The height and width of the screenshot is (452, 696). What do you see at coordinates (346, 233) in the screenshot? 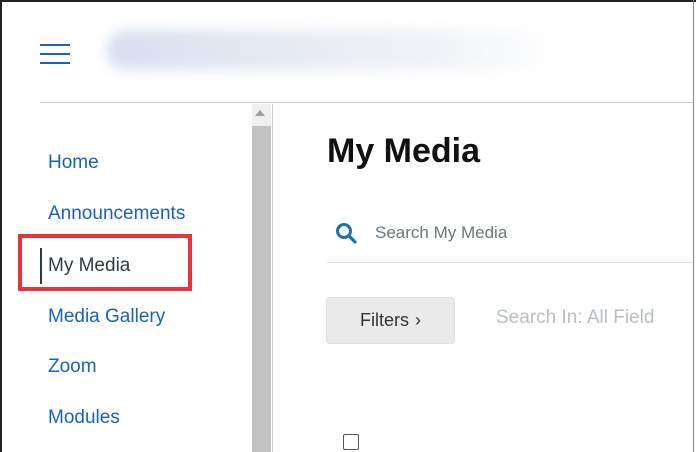
I see `search-icon` at bounding box center [346, 233].